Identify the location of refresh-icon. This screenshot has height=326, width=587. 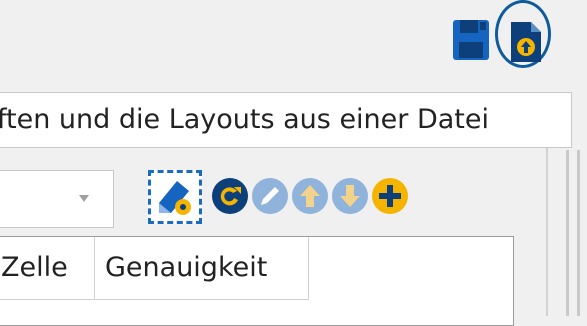
(230, 196).